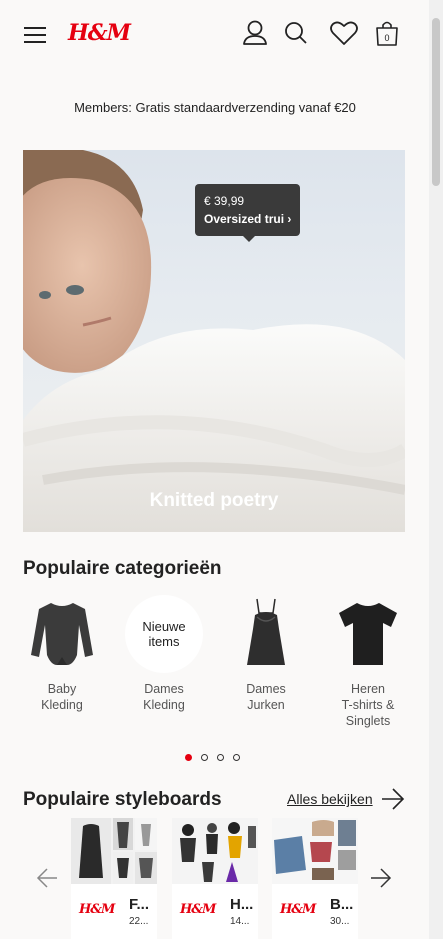  What do you see at coordinates (122, 799) in the screenshot?
I see `styleboards-title: Populaire styleboards` at bounding box center [122, 799].